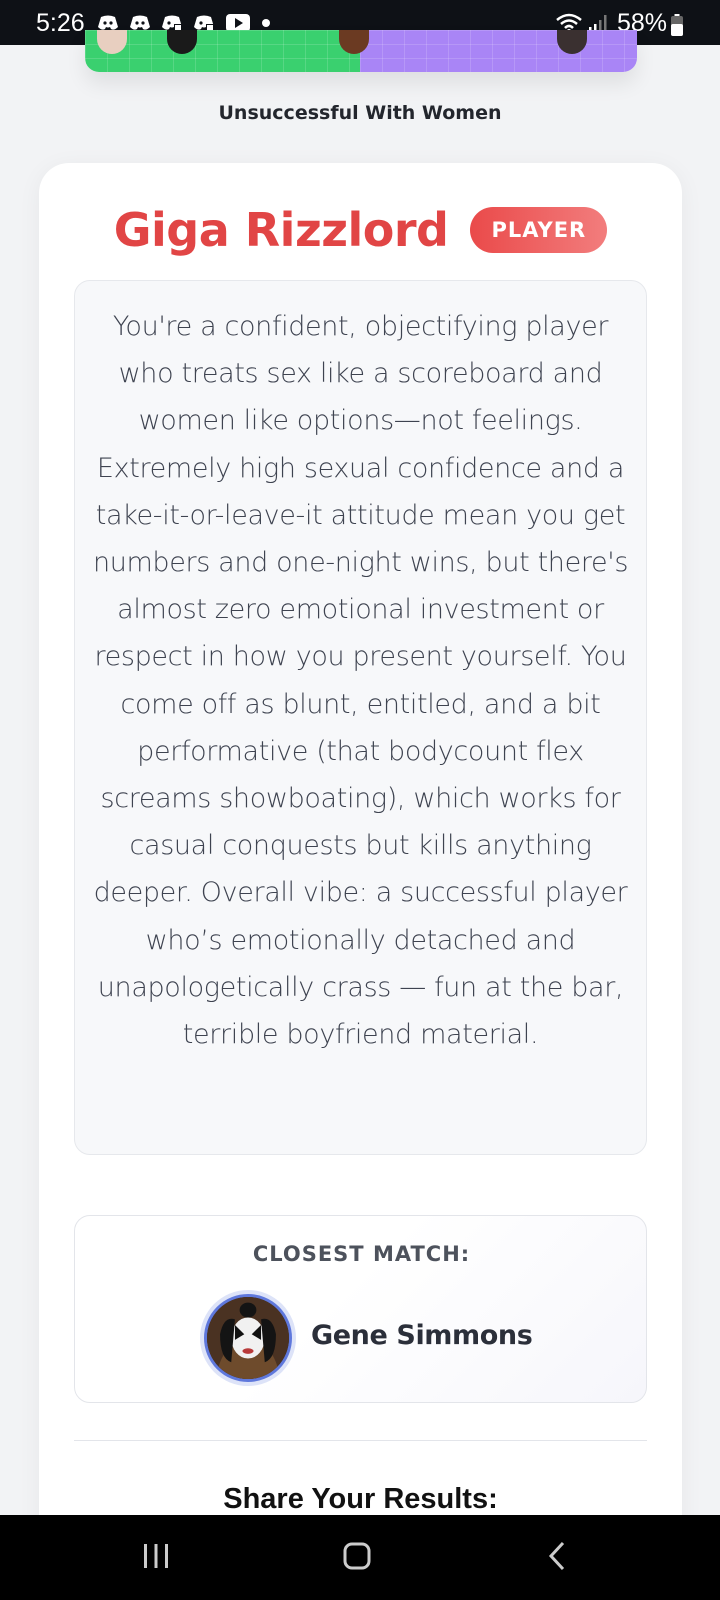  What do you see at coordinates (498, 51) in the screenshot?
I see `banner-purple-section` at bounding box center [498, 51].